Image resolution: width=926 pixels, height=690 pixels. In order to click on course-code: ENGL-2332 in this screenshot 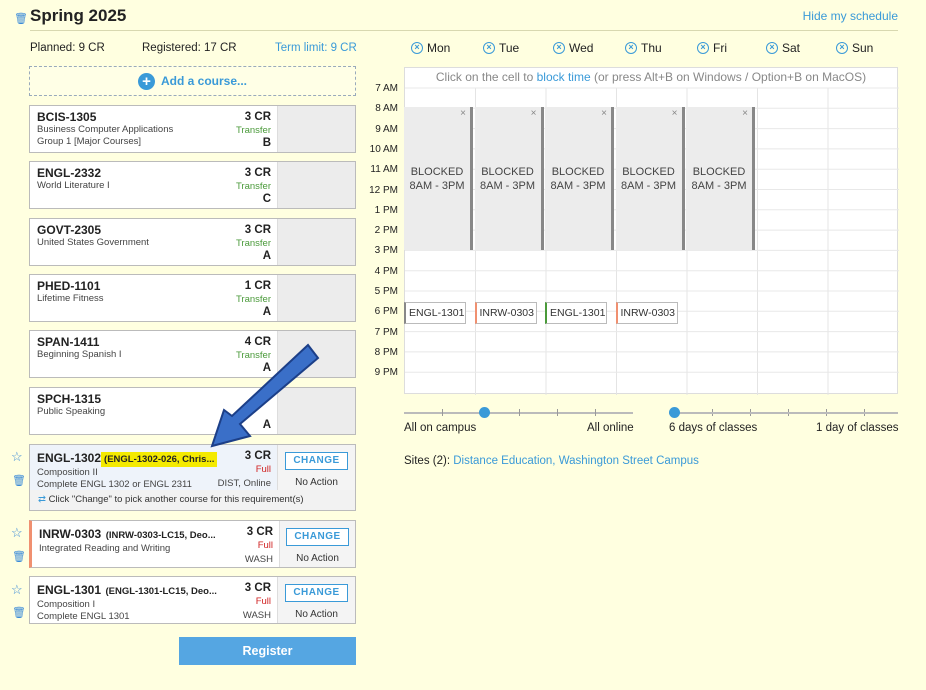, I will do `click(69, 173)`.